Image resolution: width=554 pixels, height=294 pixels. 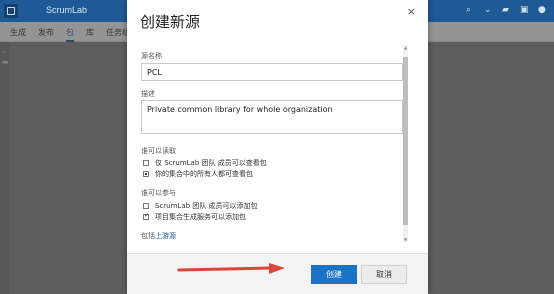 I want to click on cancel-button: 取消, so click(x=384, y=274).